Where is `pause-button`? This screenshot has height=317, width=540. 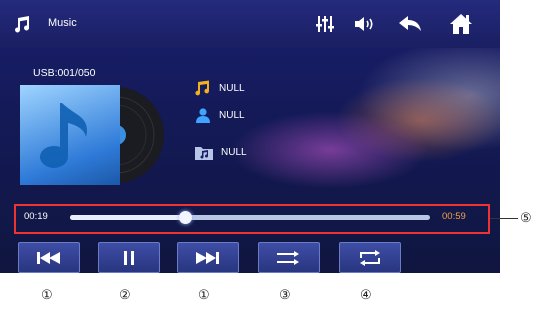 pause-button is located at coordinates (129, 257).